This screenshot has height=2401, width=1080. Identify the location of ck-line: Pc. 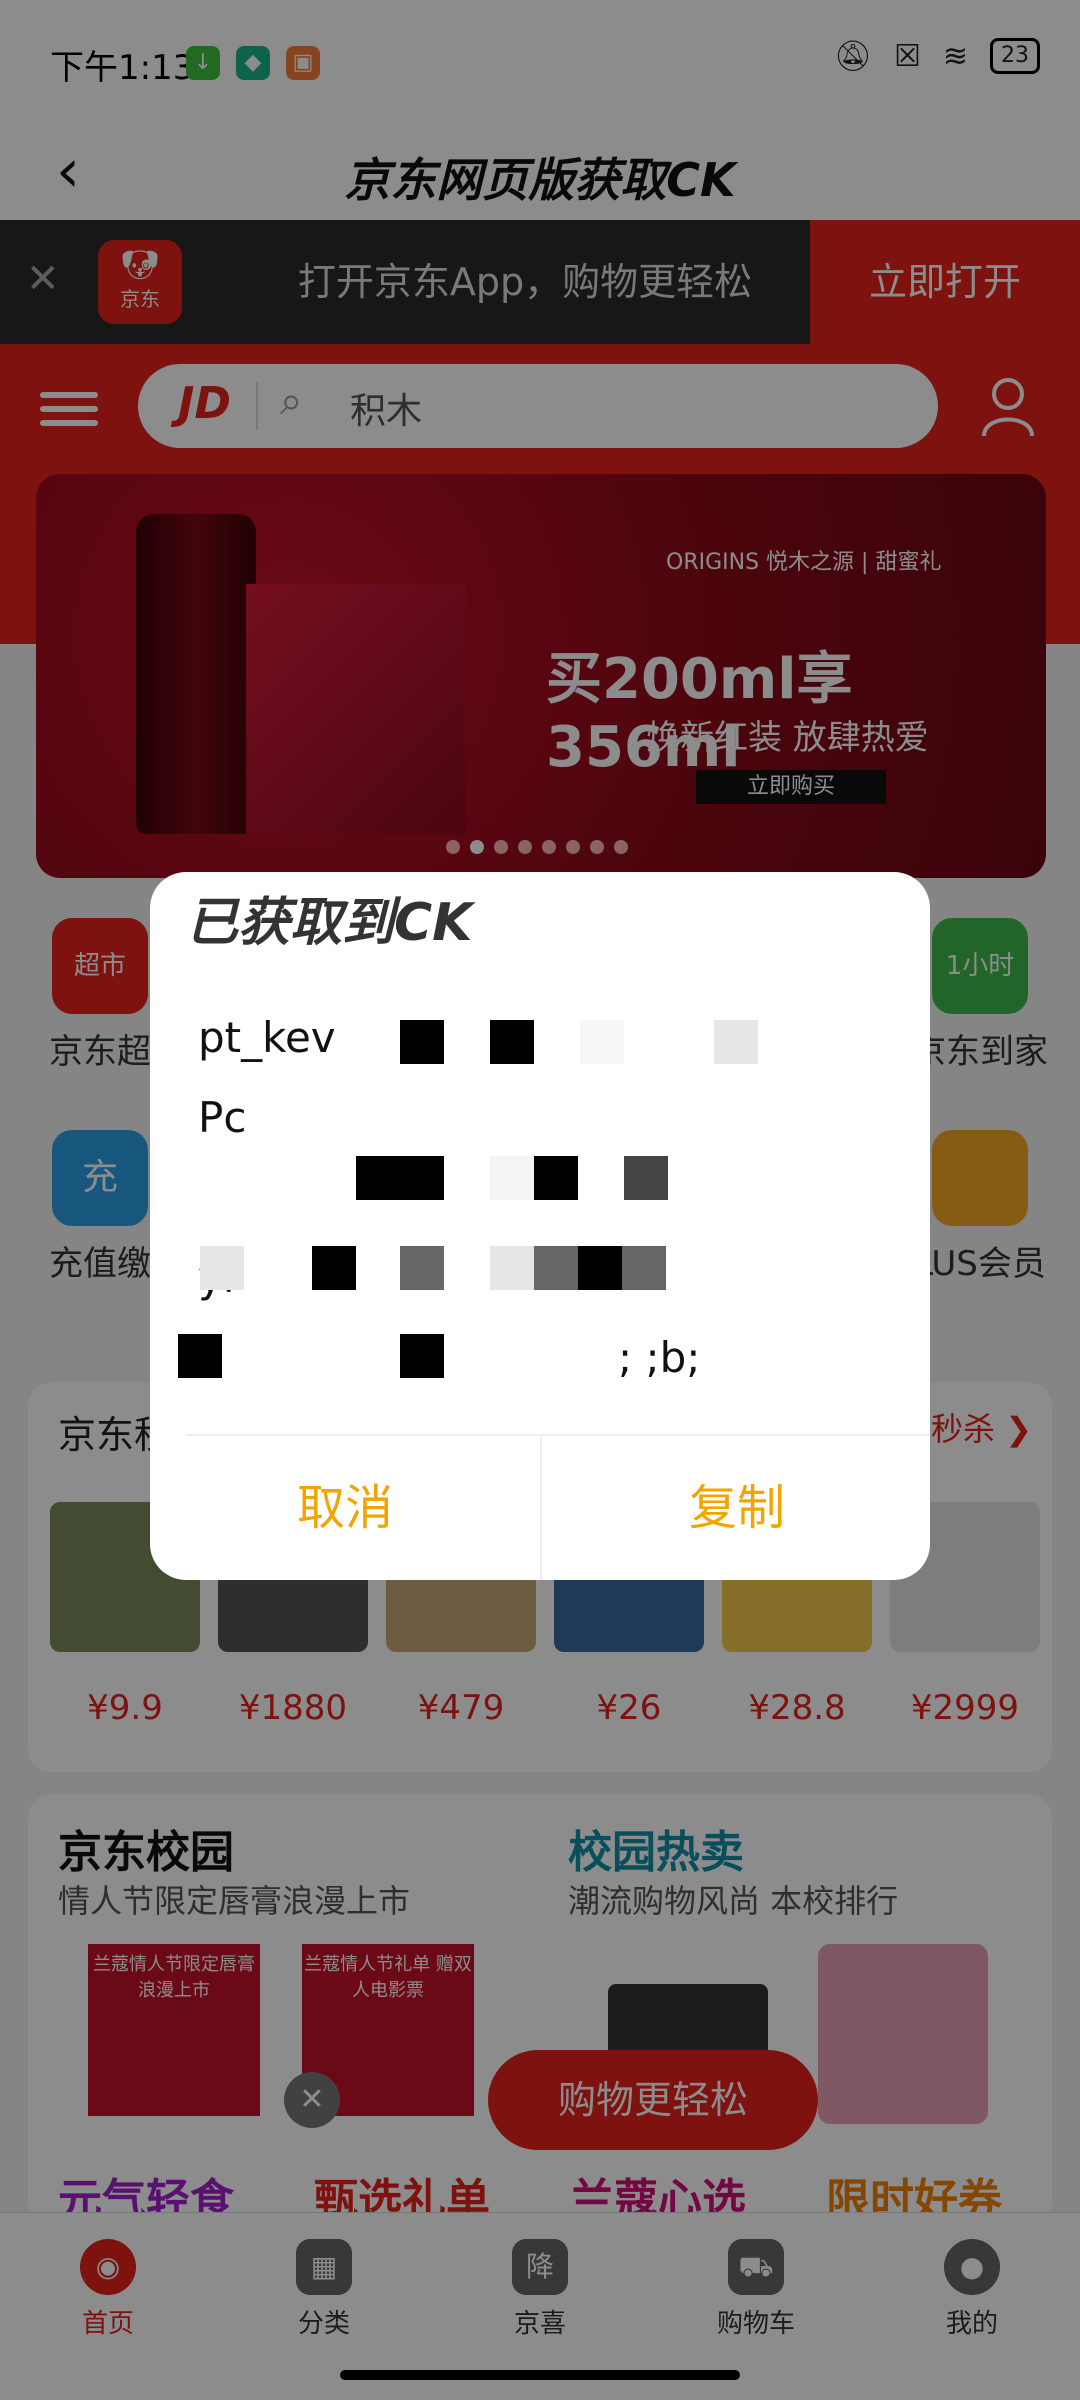
(222, 1117).